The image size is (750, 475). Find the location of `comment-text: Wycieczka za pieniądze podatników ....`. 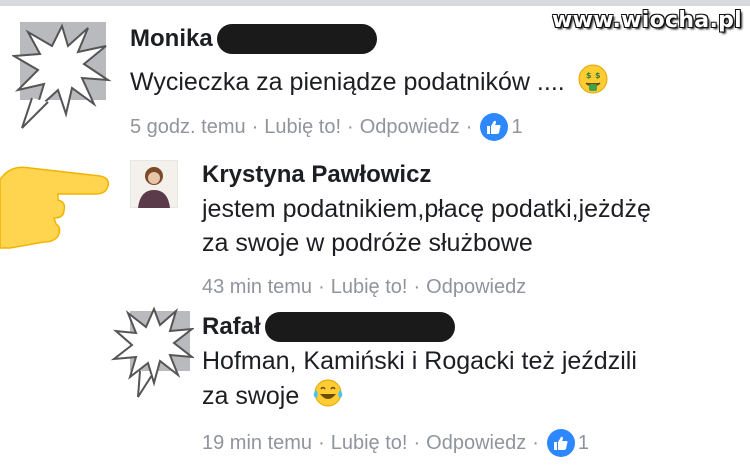

comment-text: Wycieczka za pieniądze podatników .... is located at coordinates (347, 82).